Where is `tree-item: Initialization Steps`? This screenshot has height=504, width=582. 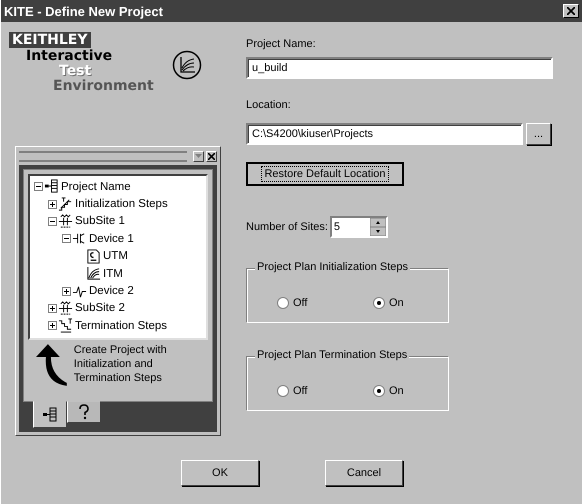
tree-item: Initialization Steps is located at coordinates (121, 204).